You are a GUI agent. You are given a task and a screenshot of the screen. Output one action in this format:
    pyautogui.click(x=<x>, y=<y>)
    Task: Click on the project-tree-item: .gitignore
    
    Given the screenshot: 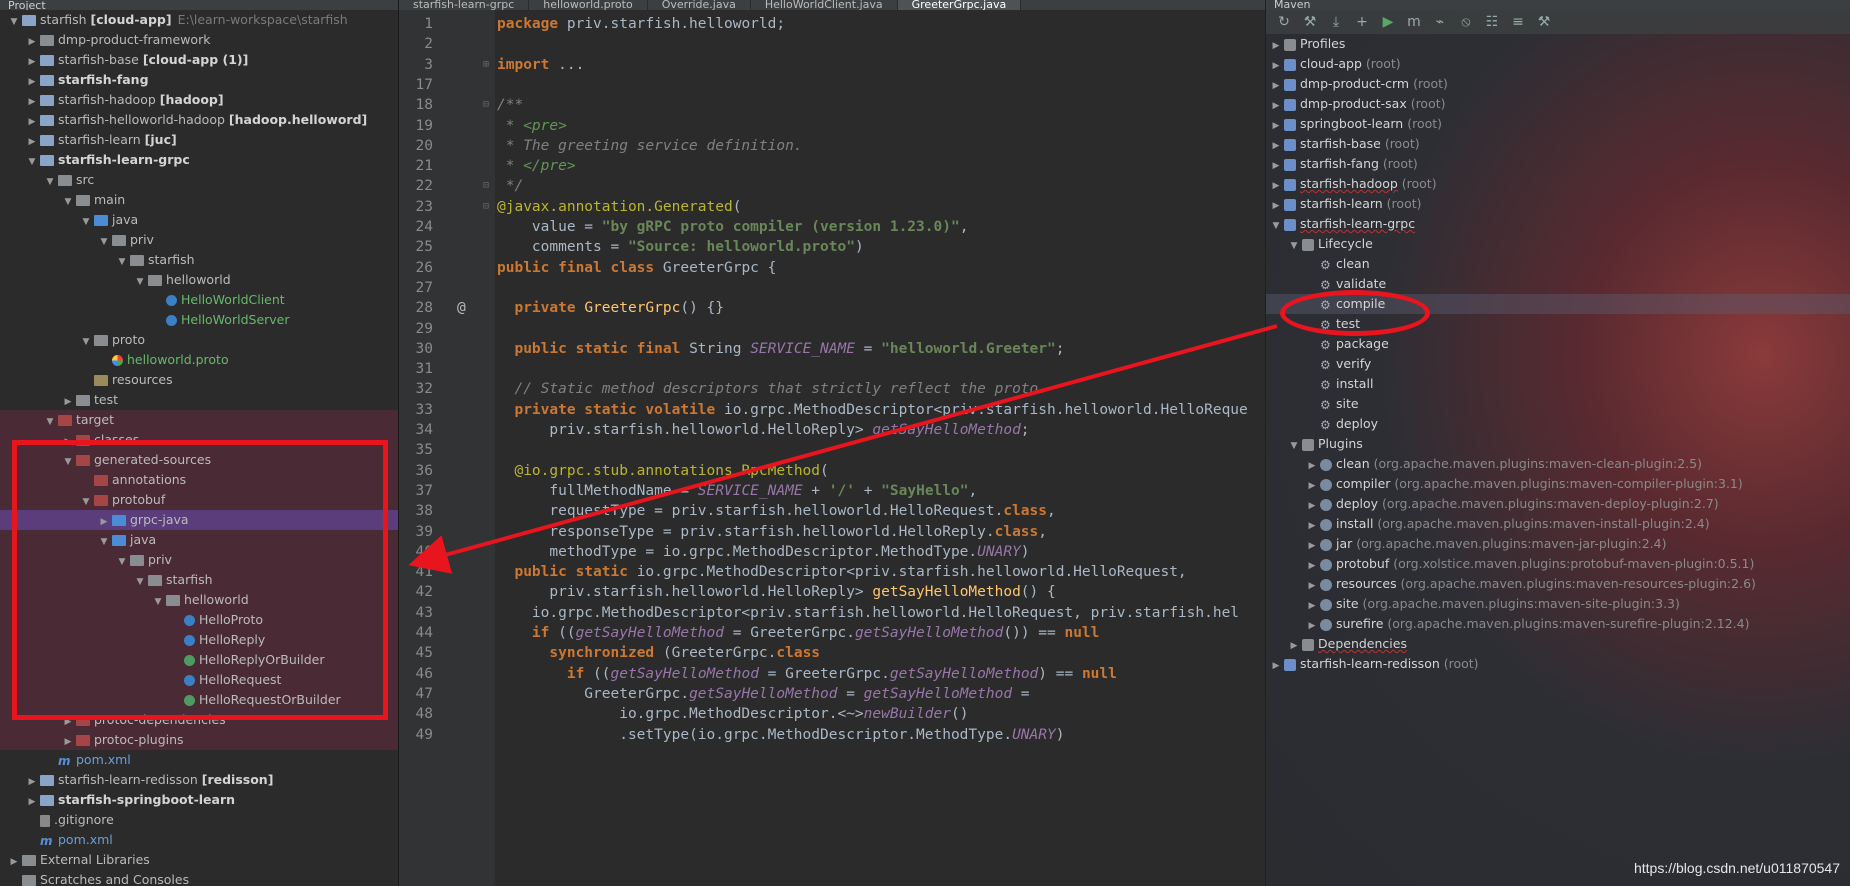 What is the action you would take?
    pyautogui.click(x=199, y=820)
    